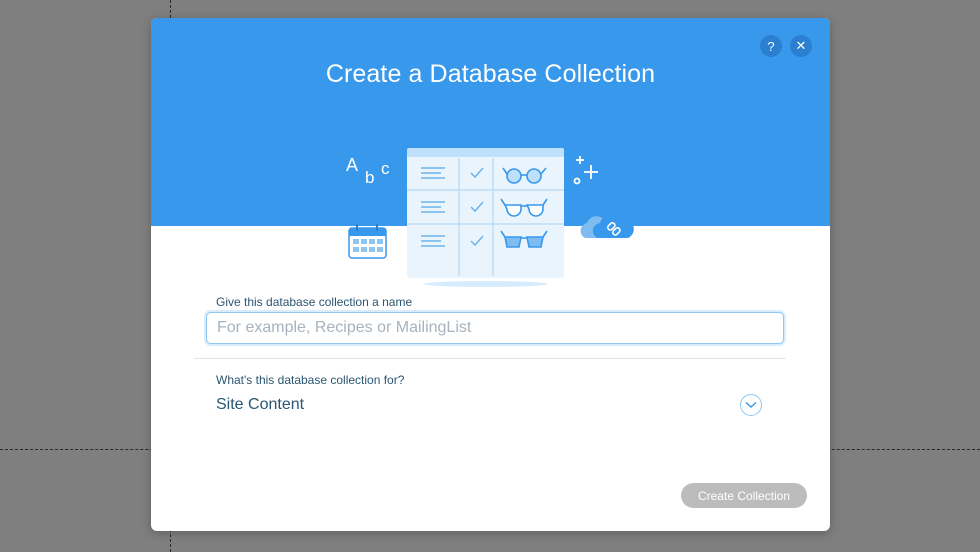  I want to click on create-collection-button: Create Collection, so click(744, 495).